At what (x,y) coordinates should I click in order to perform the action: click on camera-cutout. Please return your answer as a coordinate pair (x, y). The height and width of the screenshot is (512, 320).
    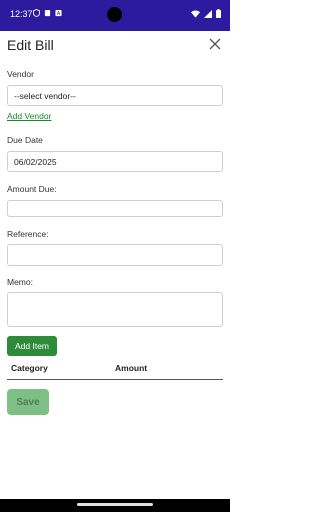
    Looking at the image, I should click on (114, 14).